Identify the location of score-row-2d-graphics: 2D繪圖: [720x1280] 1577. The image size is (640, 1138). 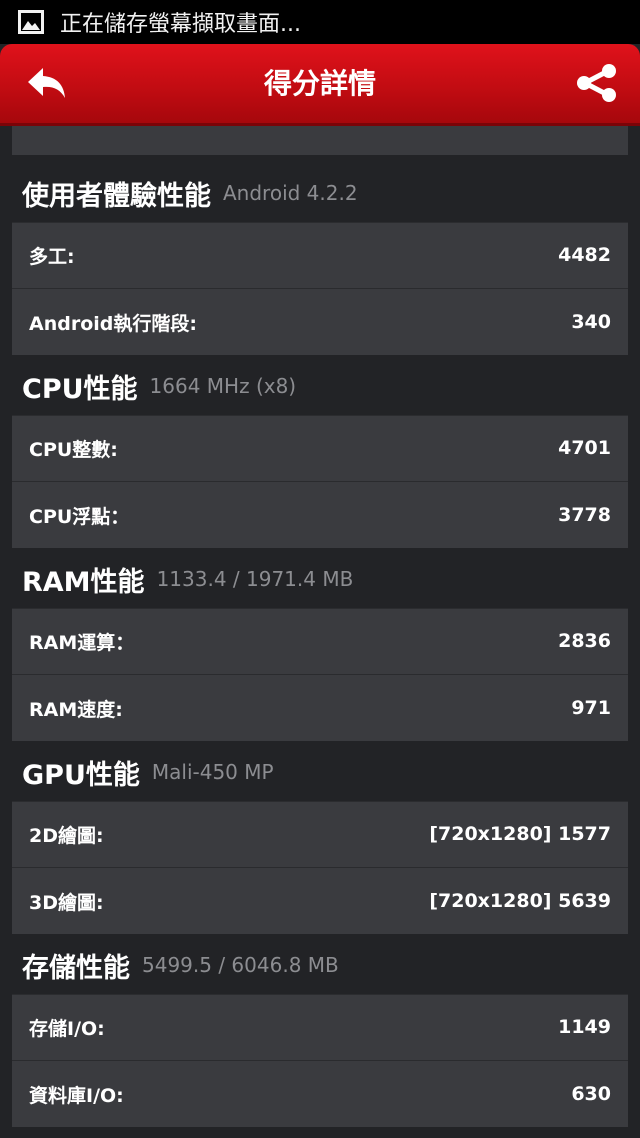
(320, 834).